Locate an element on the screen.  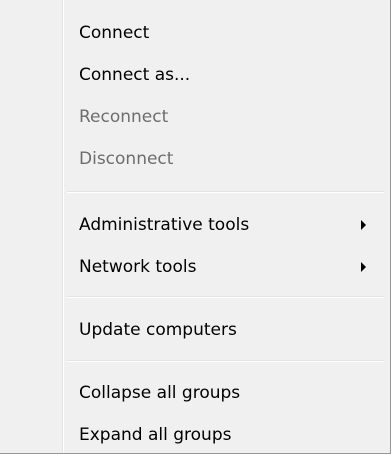
menu-item-collapse-all-groups: Collapse all groups is located at coordinates (225, 393).